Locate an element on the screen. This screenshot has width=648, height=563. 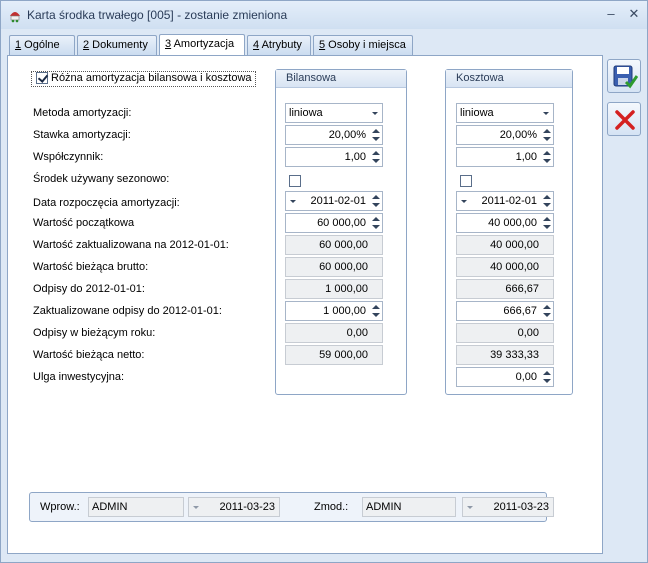
label-wartosc-biezaca-netto: Wartość bieżąca netto: is located at coordinates (89, 355).